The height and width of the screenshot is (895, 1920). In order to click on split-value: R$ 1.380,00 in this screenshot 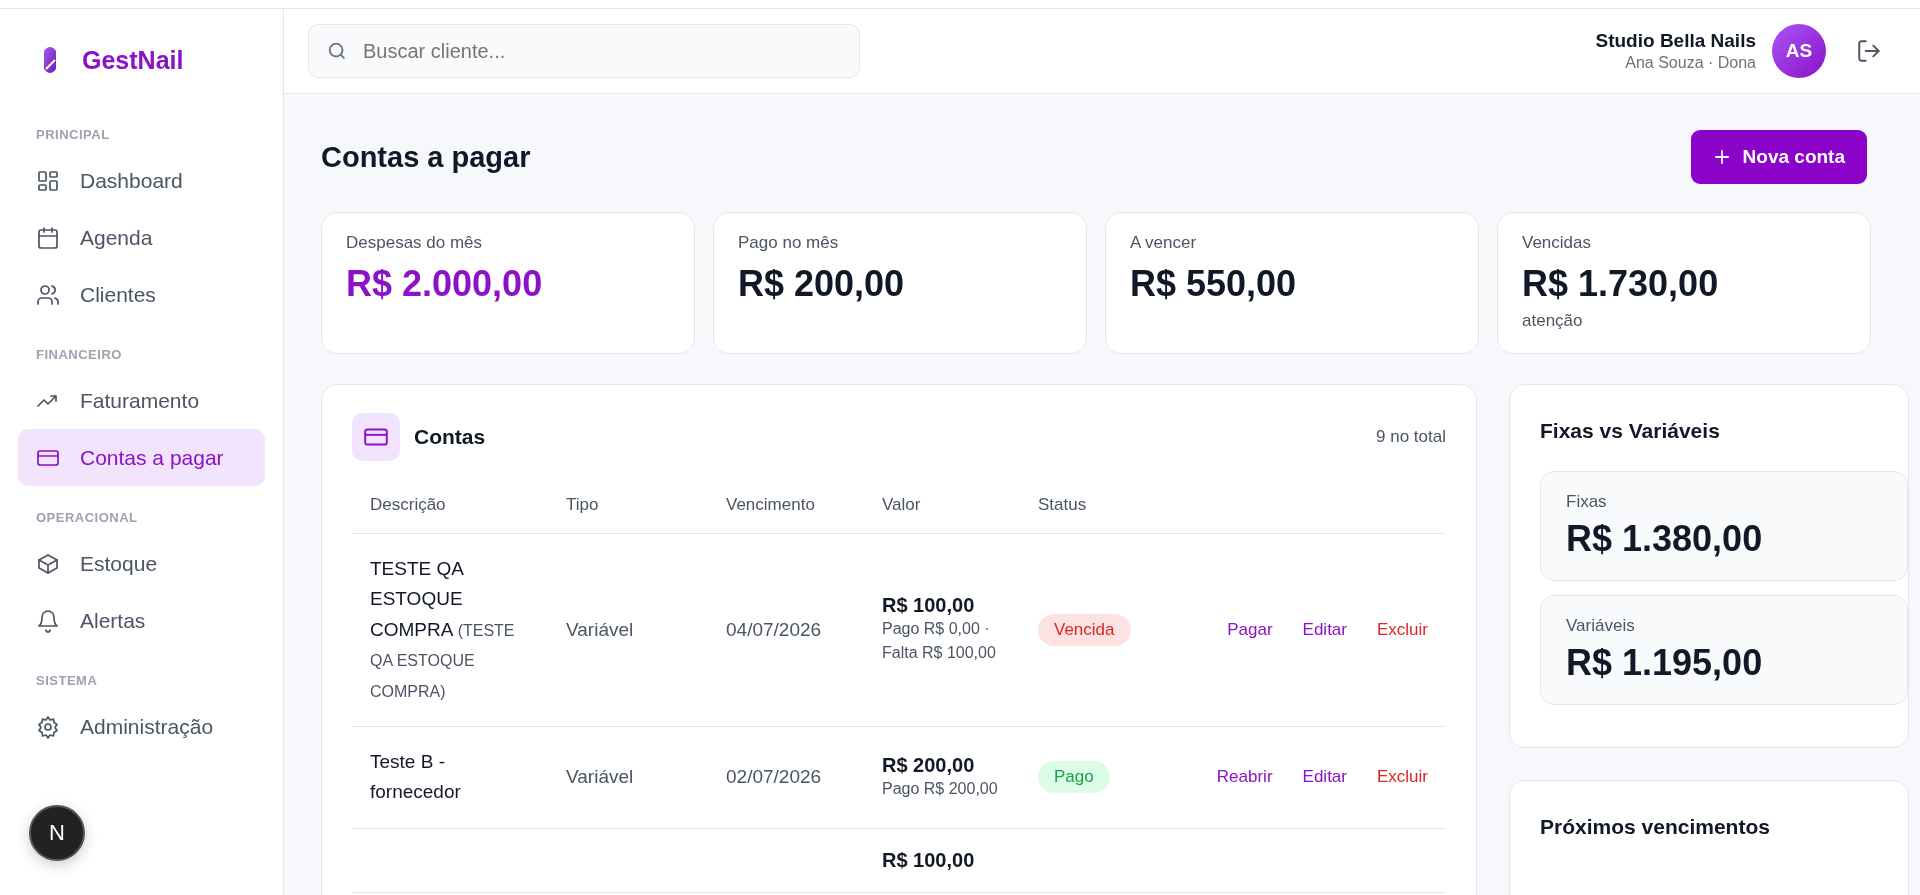, I will do `click(1665, 539)`.